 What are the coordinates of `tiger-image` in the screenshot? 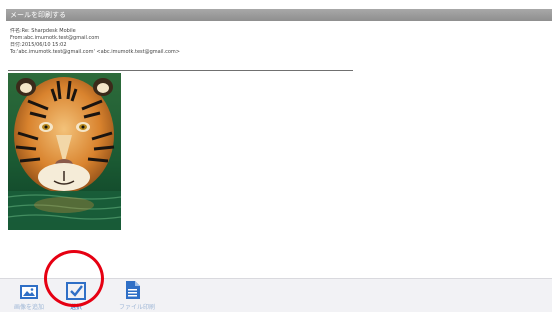 It's located at (64, 151).